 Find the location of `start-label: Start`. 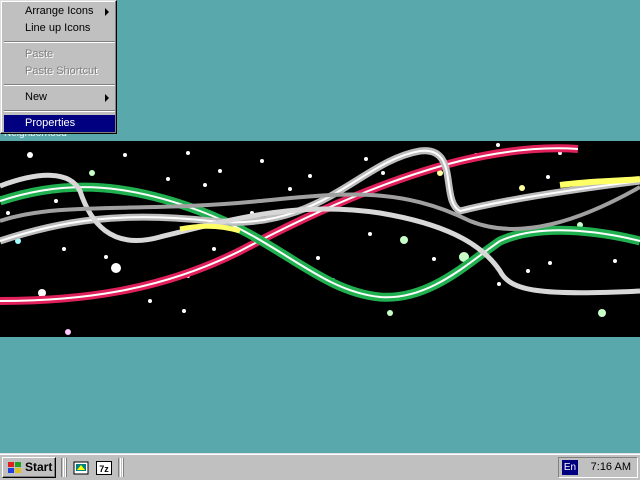

start-label: Start is located at coordinates (39, 467).